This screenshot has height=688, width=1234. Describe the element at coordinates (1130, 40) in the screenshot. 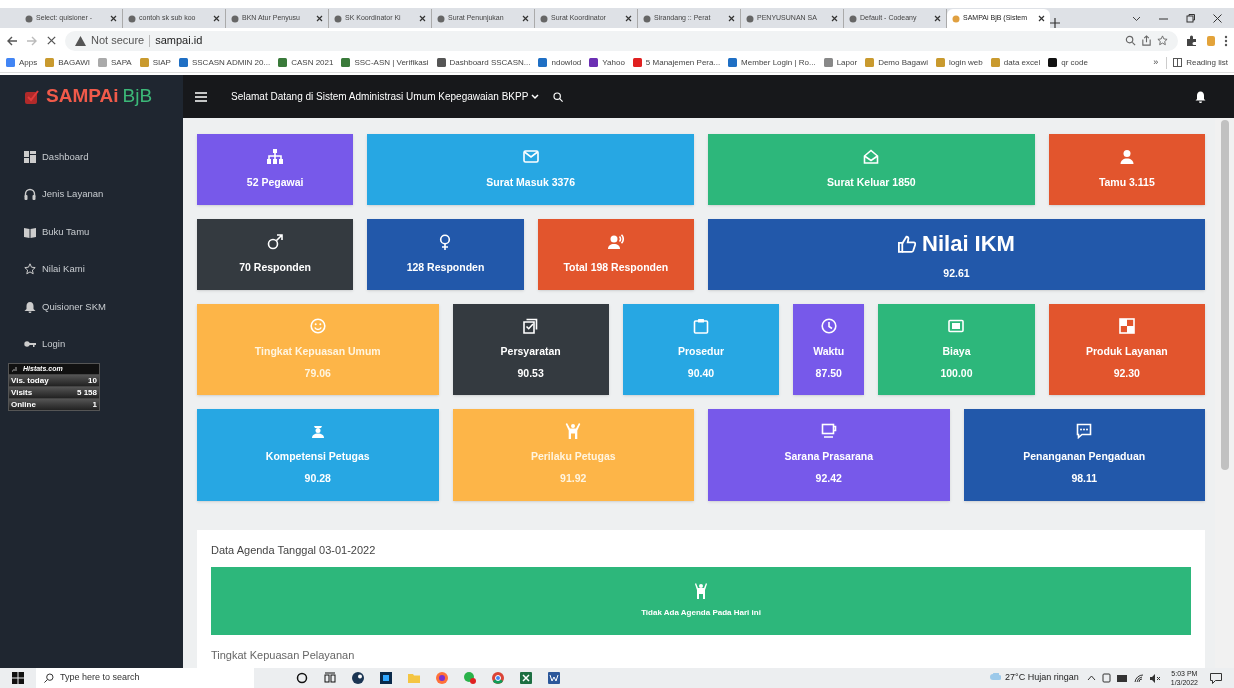

I see `zoom-icon` at that location.